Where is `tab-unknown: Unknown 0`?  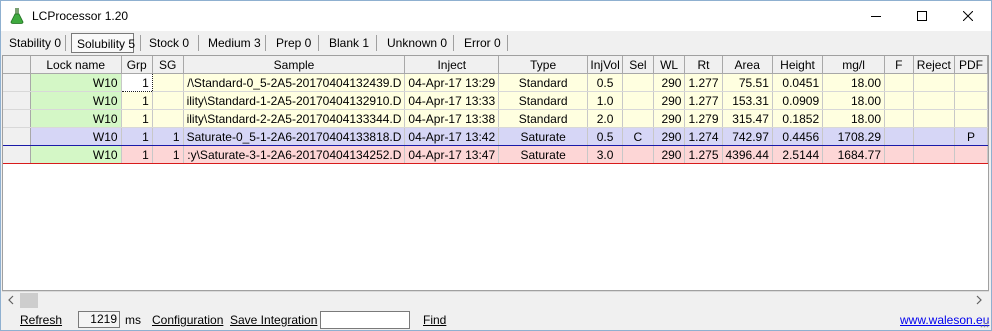
tab-unknown: Unknown 0 is located at coordinates (417, 43).